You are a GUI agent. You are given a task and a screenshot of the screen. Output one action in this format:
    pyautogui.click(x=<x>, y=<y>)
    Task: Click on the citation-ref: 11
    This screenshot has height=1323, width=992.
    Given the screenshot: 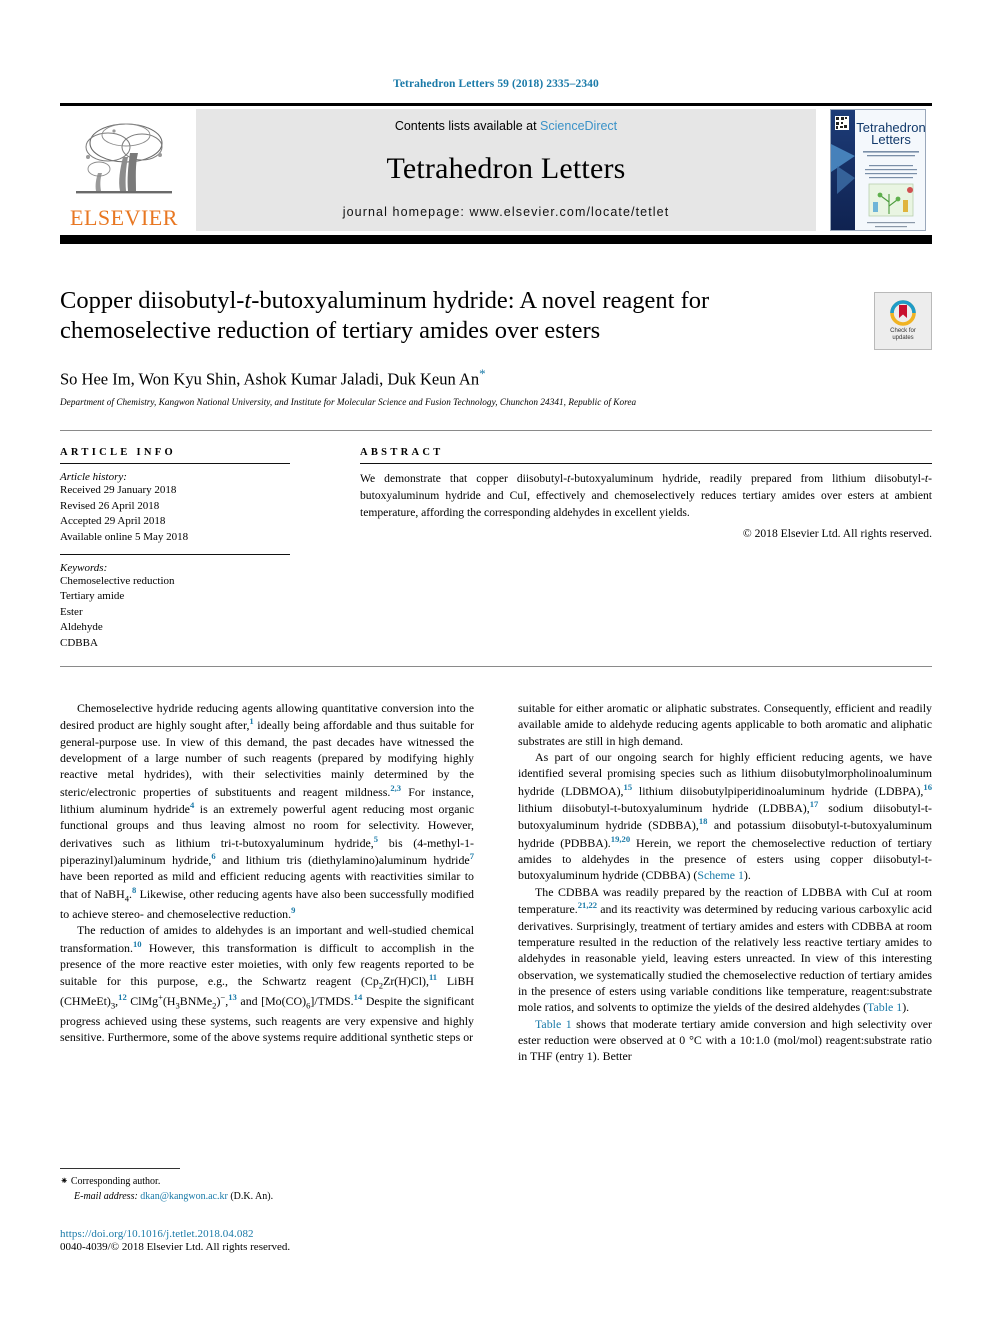 What is the action you would take?
    pyautogui.click(x=433, y=977)
    